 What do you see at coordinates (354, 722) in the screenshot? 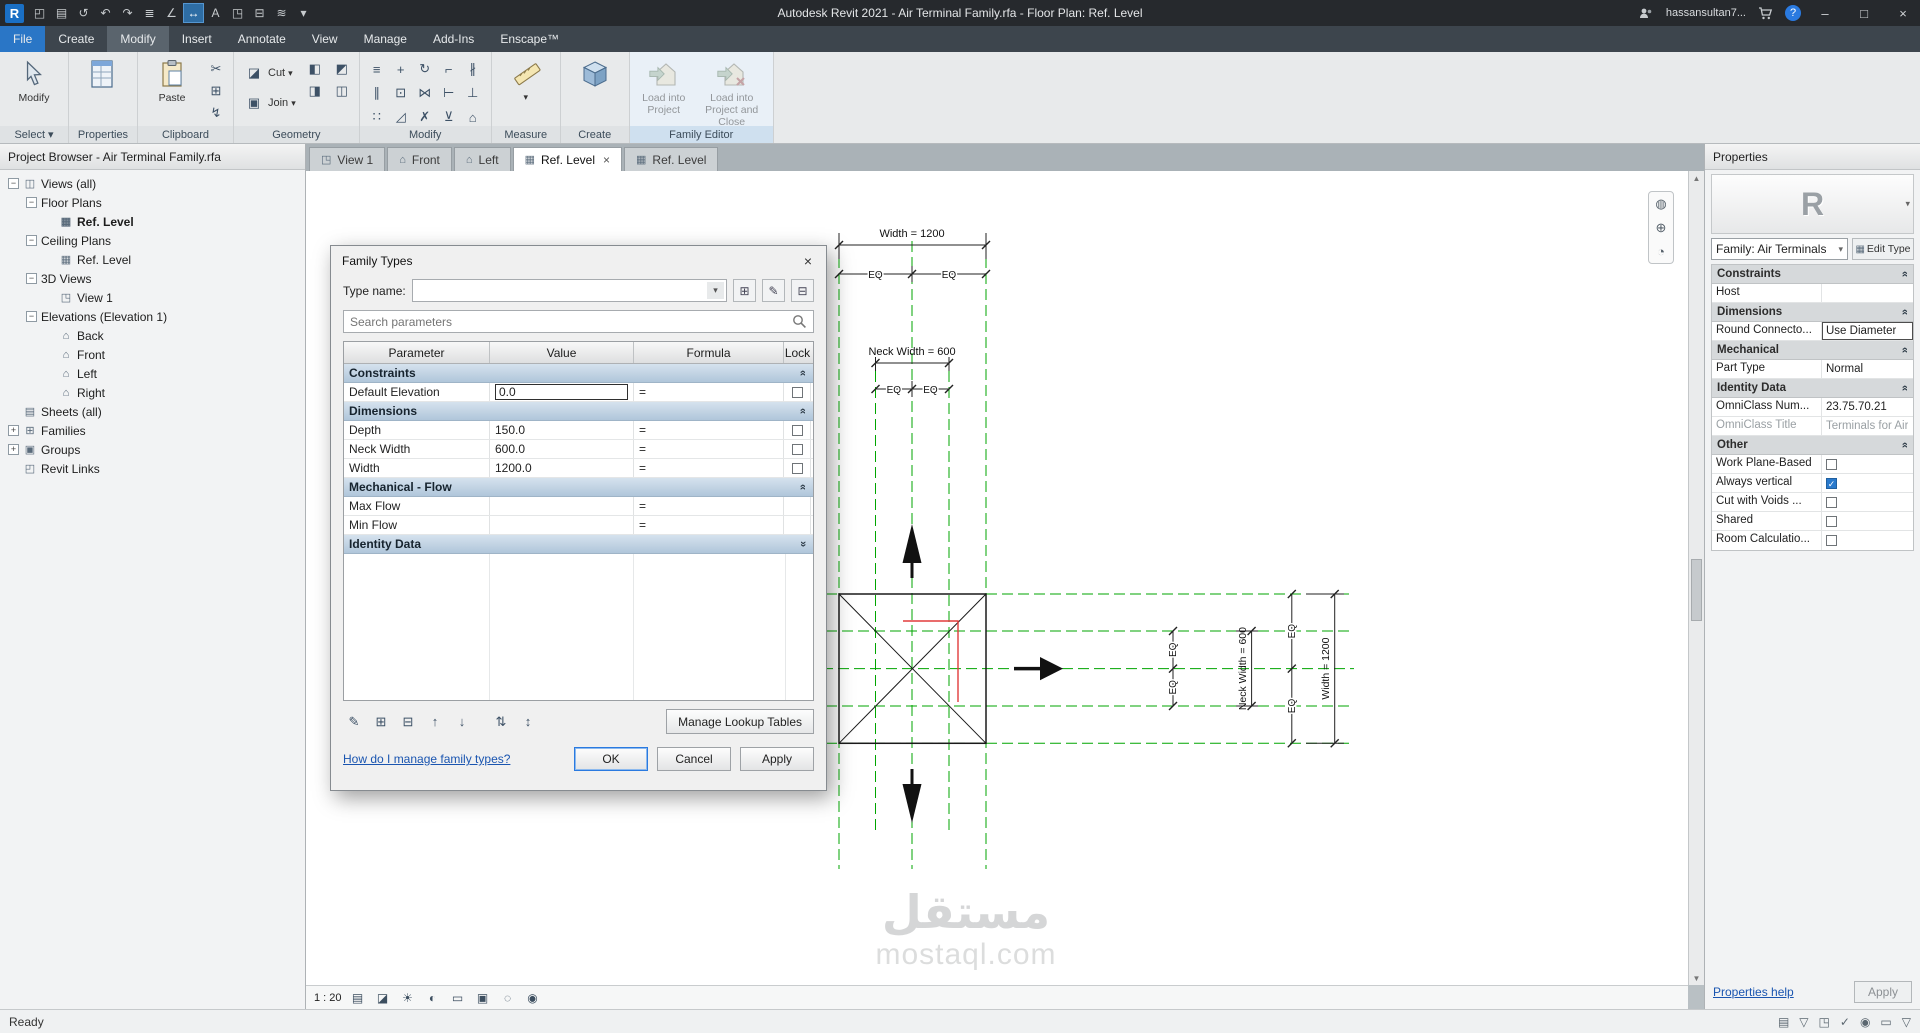
I see `edit-parameter-icon: ✎` at bounding box center [354, 722].